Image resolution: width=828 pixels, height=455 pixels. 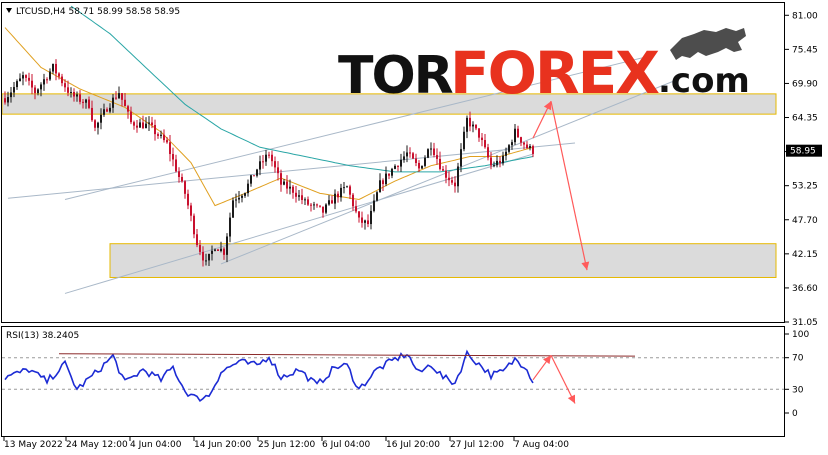 I want to click on time-tick-label: 14 Jun 20:00, so click(x=222, y=445).